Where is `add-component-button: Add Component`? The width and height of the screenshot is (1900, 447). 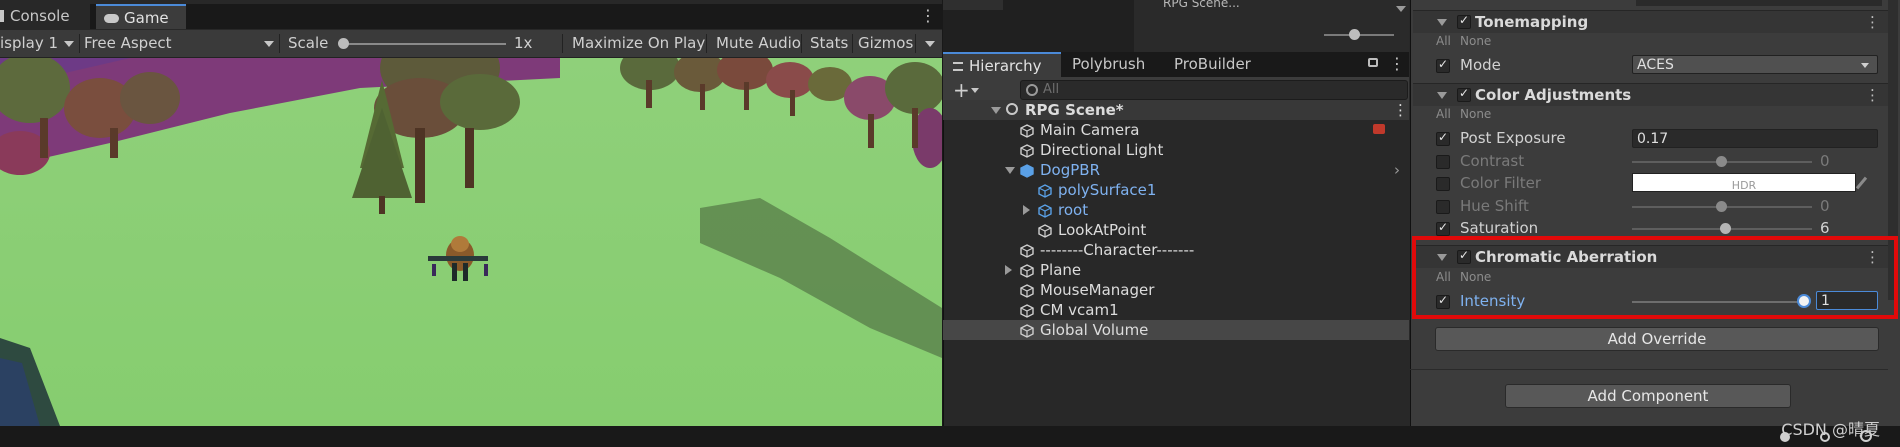 add-component-button: Add Component is located at coordinates (1648, 396).